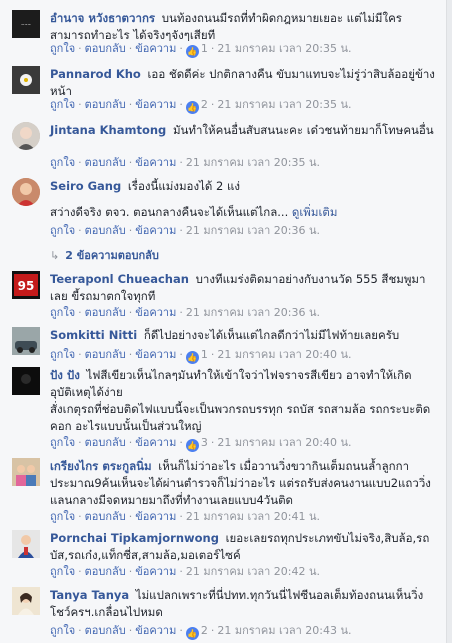  I want to click on commenter-name: Somkitti Nitti, so click(93, 335).